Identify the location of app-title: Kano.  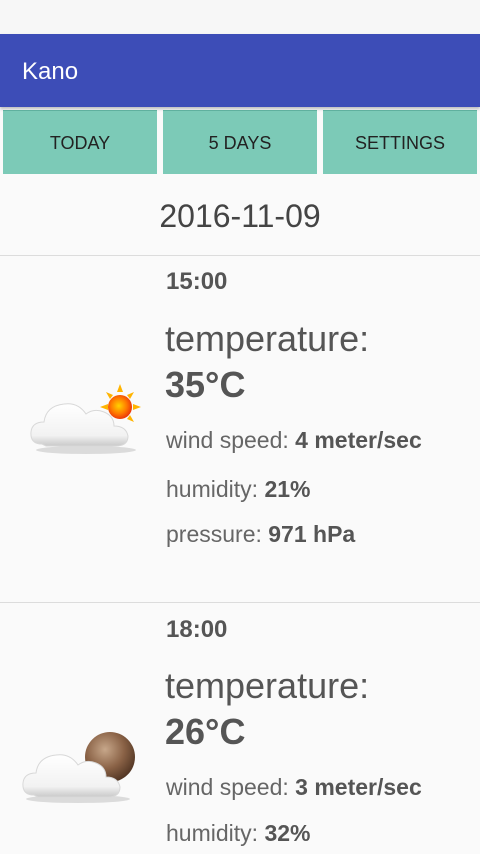
(50, 71).